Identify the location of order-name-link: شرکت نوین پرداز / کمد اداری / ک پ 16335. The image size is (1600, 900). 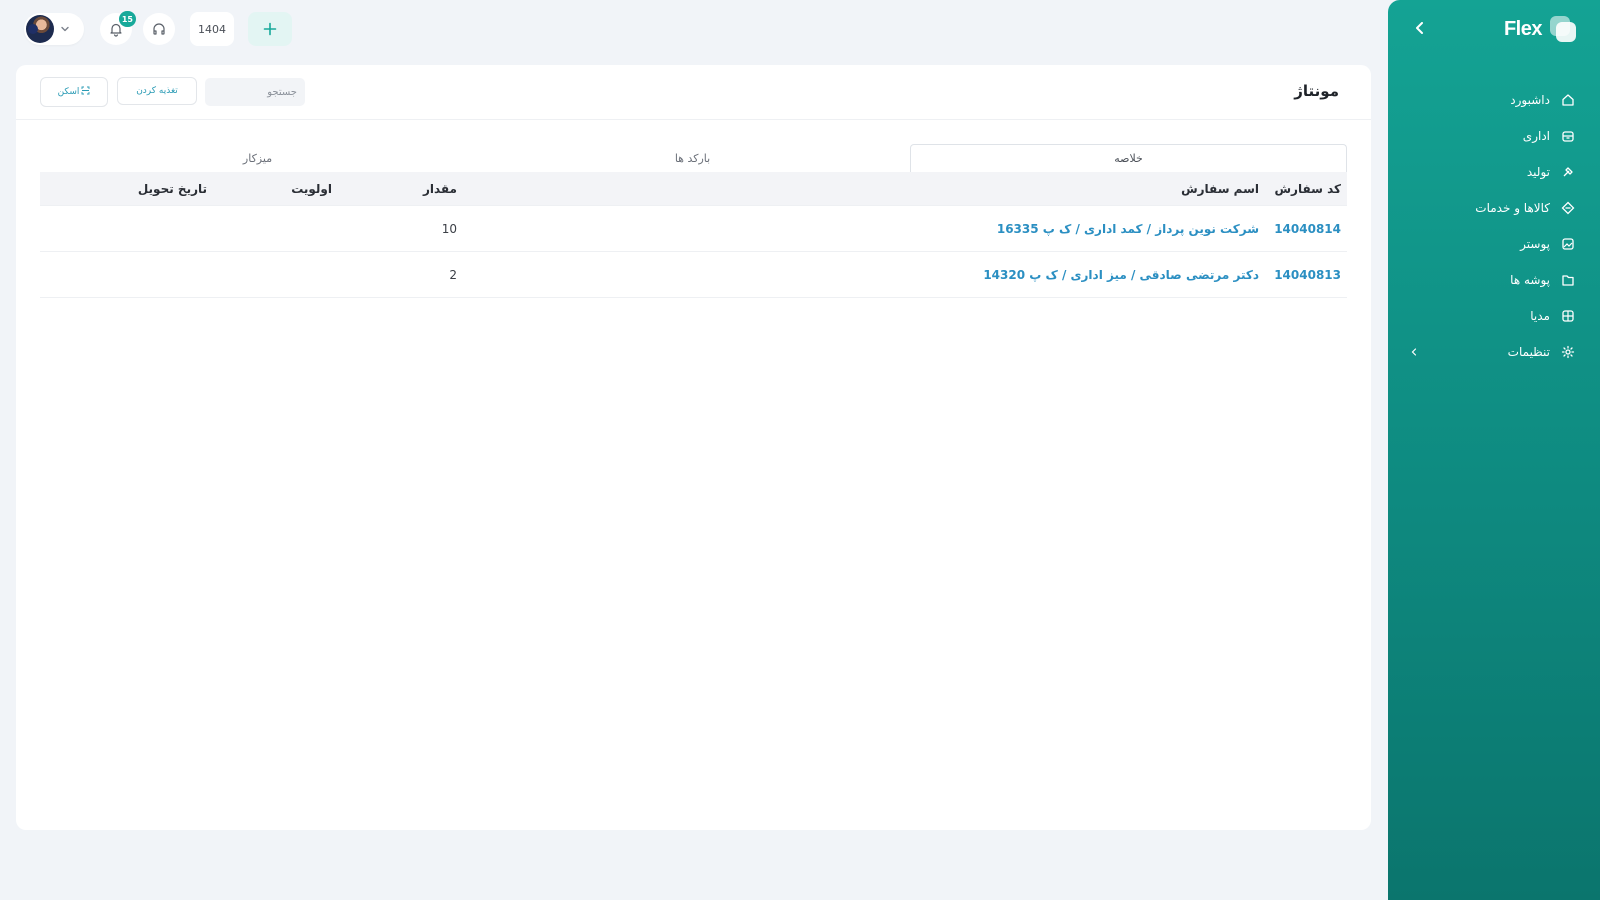
(864, 229).